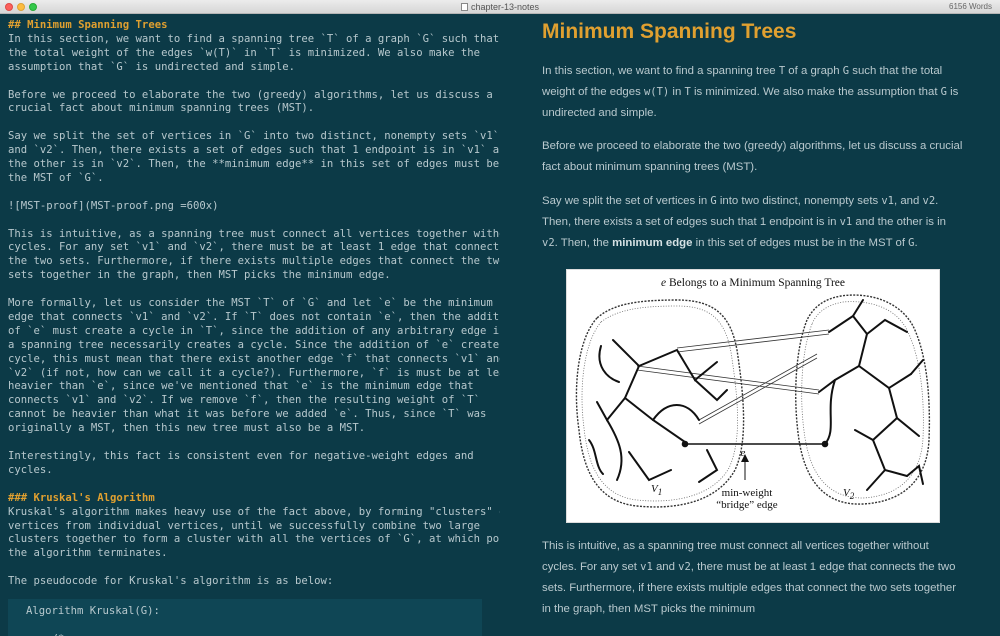 This screenshot has width=1000, height=636. I want to click on text-run: ., so click(916, 242).